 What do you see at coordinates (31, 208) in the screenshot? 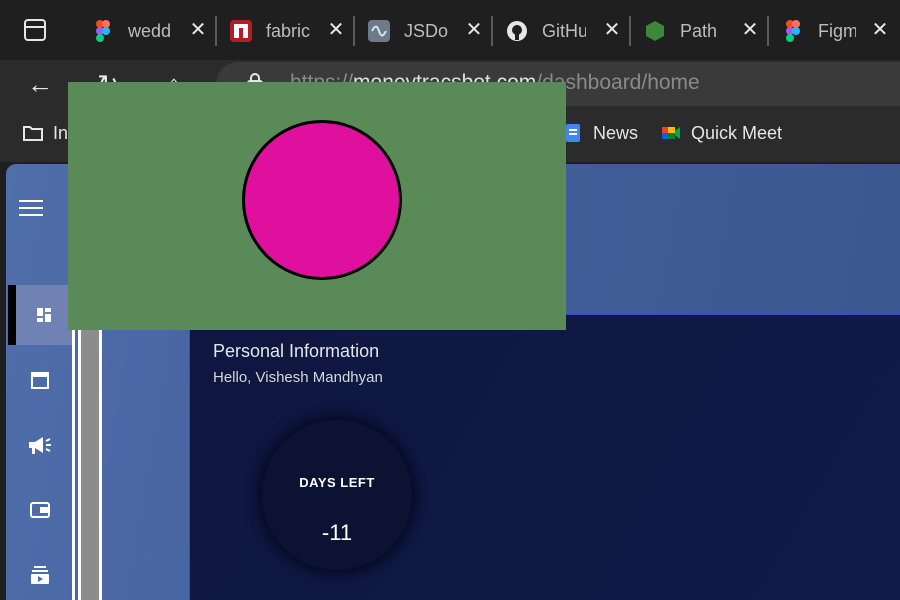
I see `hamburger-menu-icon` at bounding box center [31, 208].